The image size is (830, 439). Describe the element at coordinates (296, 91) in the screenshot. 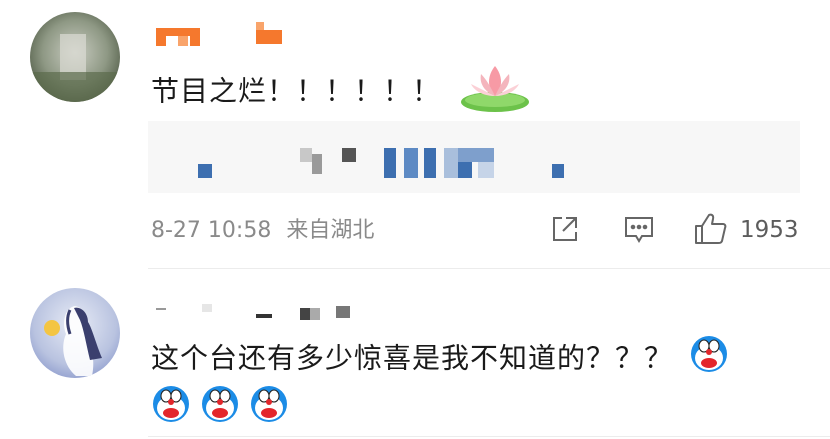

I see `comment-body: 节目之烂！！！！！！` at that location.